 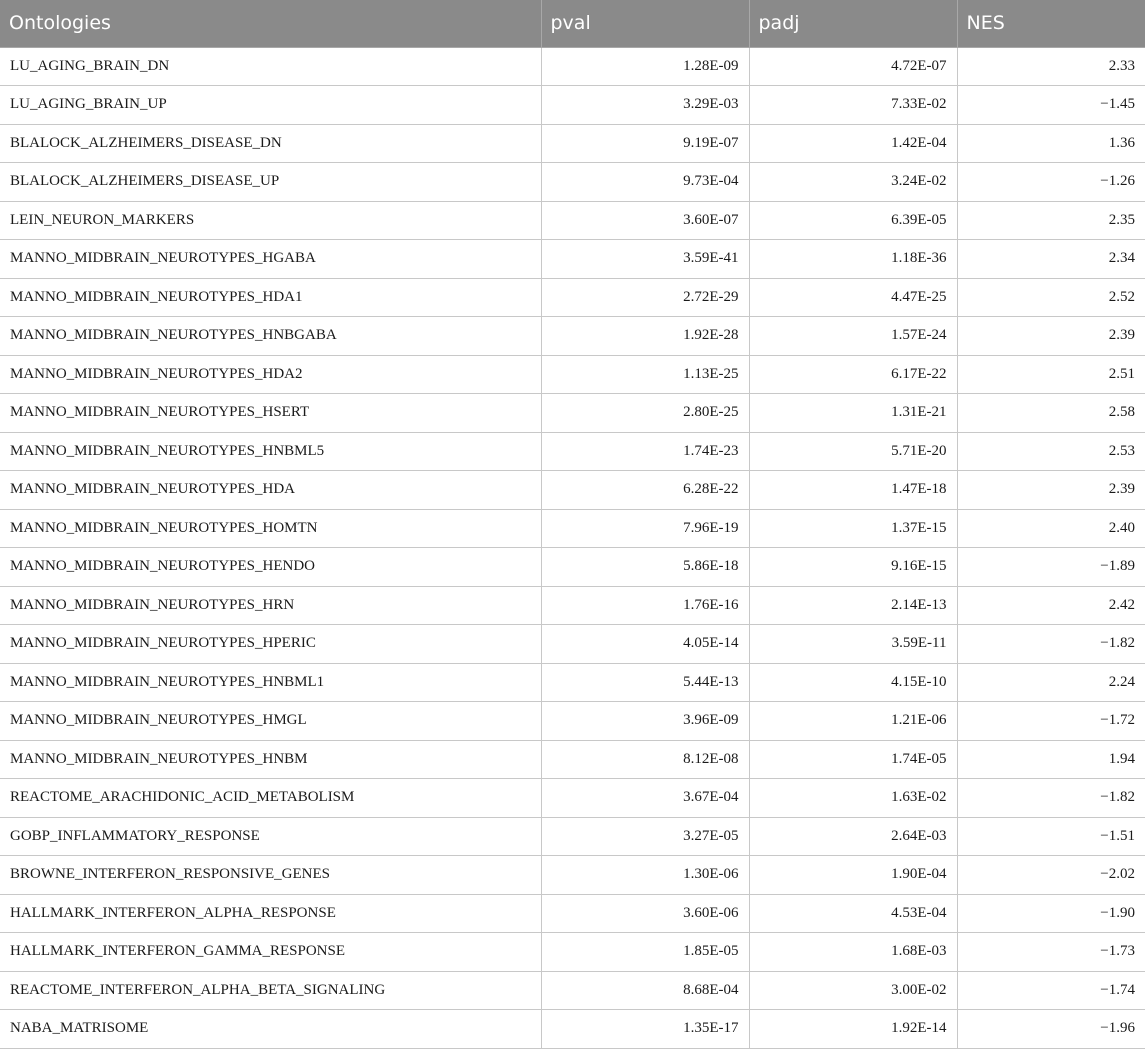 I want to click on ontology-cell: LU_AGING_BRAIN_DN, so click(x=271, y=66).